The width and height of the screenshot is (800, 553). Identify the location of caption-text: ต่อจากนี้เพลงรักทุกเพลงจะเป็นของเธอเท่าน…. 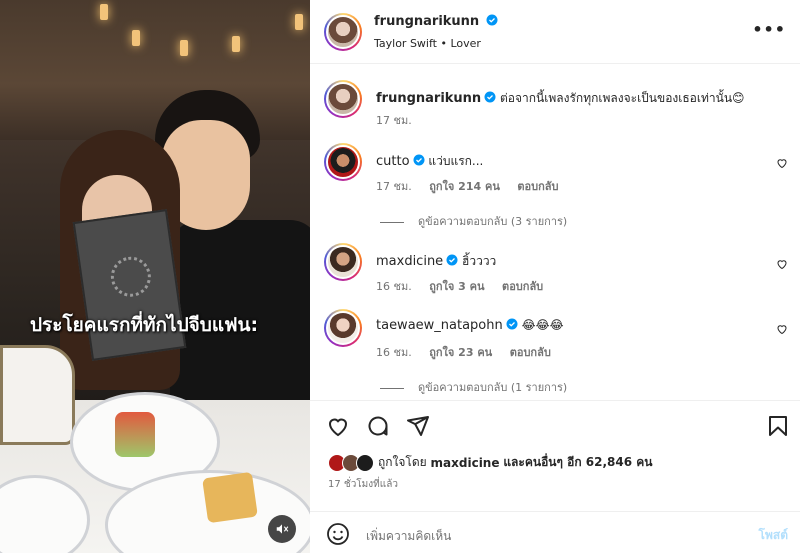
(622, 98).